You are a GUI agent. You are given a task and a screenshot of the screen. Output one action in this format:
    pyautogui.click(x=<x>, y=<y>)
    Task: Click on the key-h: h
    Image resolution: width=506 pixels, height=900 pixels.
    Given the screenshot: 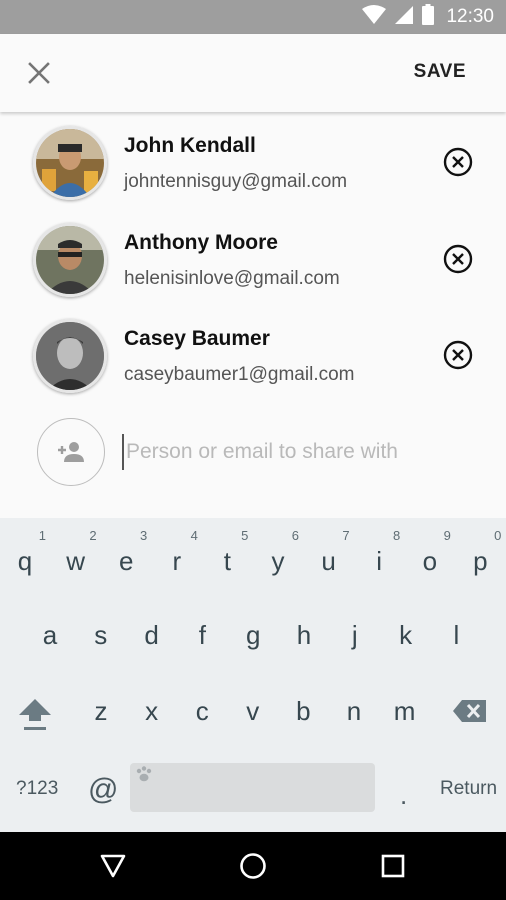 What is the action you would take?
    pyautogui.click(x=304, y=635)
    